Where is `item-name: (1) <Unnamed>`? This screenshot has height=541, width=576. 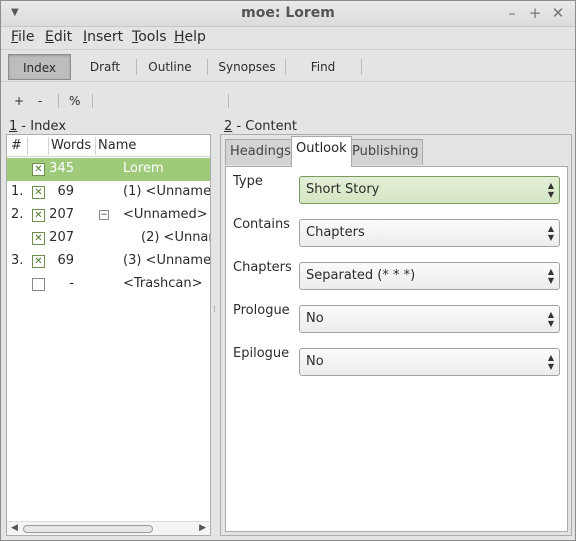
item-name: (1) <Unnamed> is located at coordinates (167, 191).